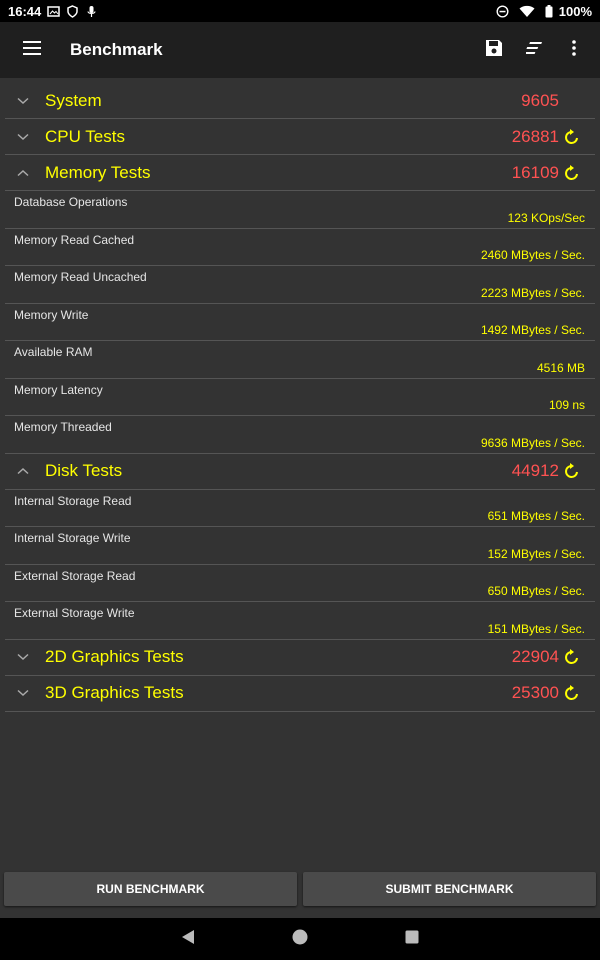  Describe the element at coordinates (536, 591) in the screenshot. I see `item-value: 650 MBytes / Sec.` at that location.